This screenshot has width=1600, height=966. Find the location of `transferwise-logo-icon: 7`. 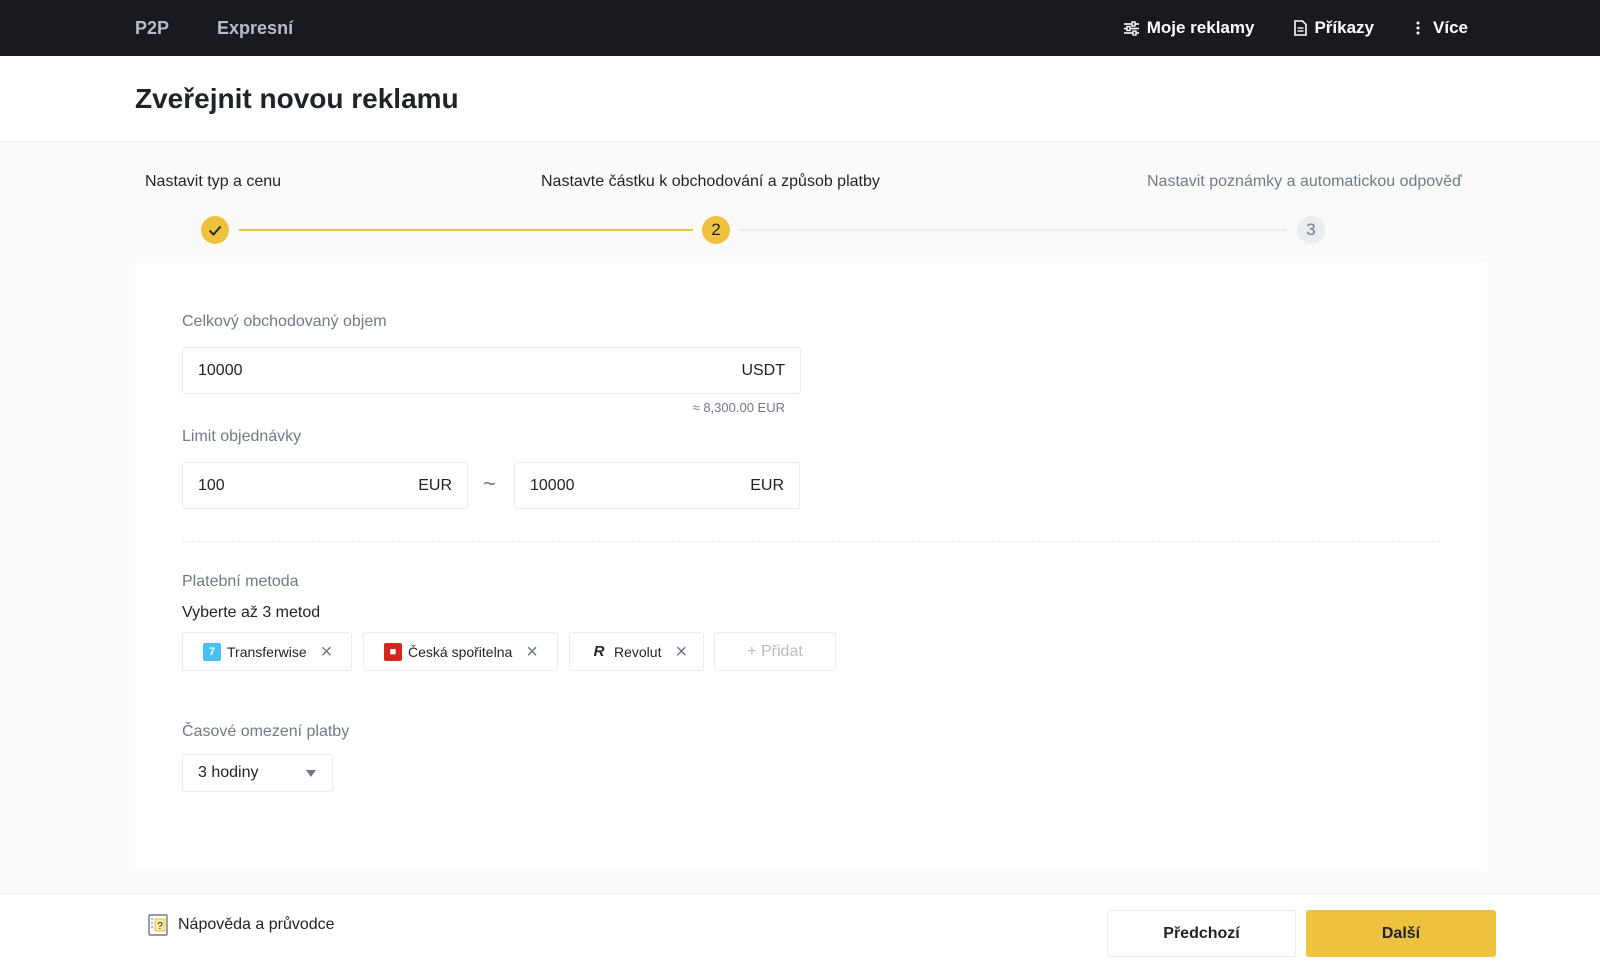

transferwise-logo-icon: 7 is located at coordinates (212, 651).